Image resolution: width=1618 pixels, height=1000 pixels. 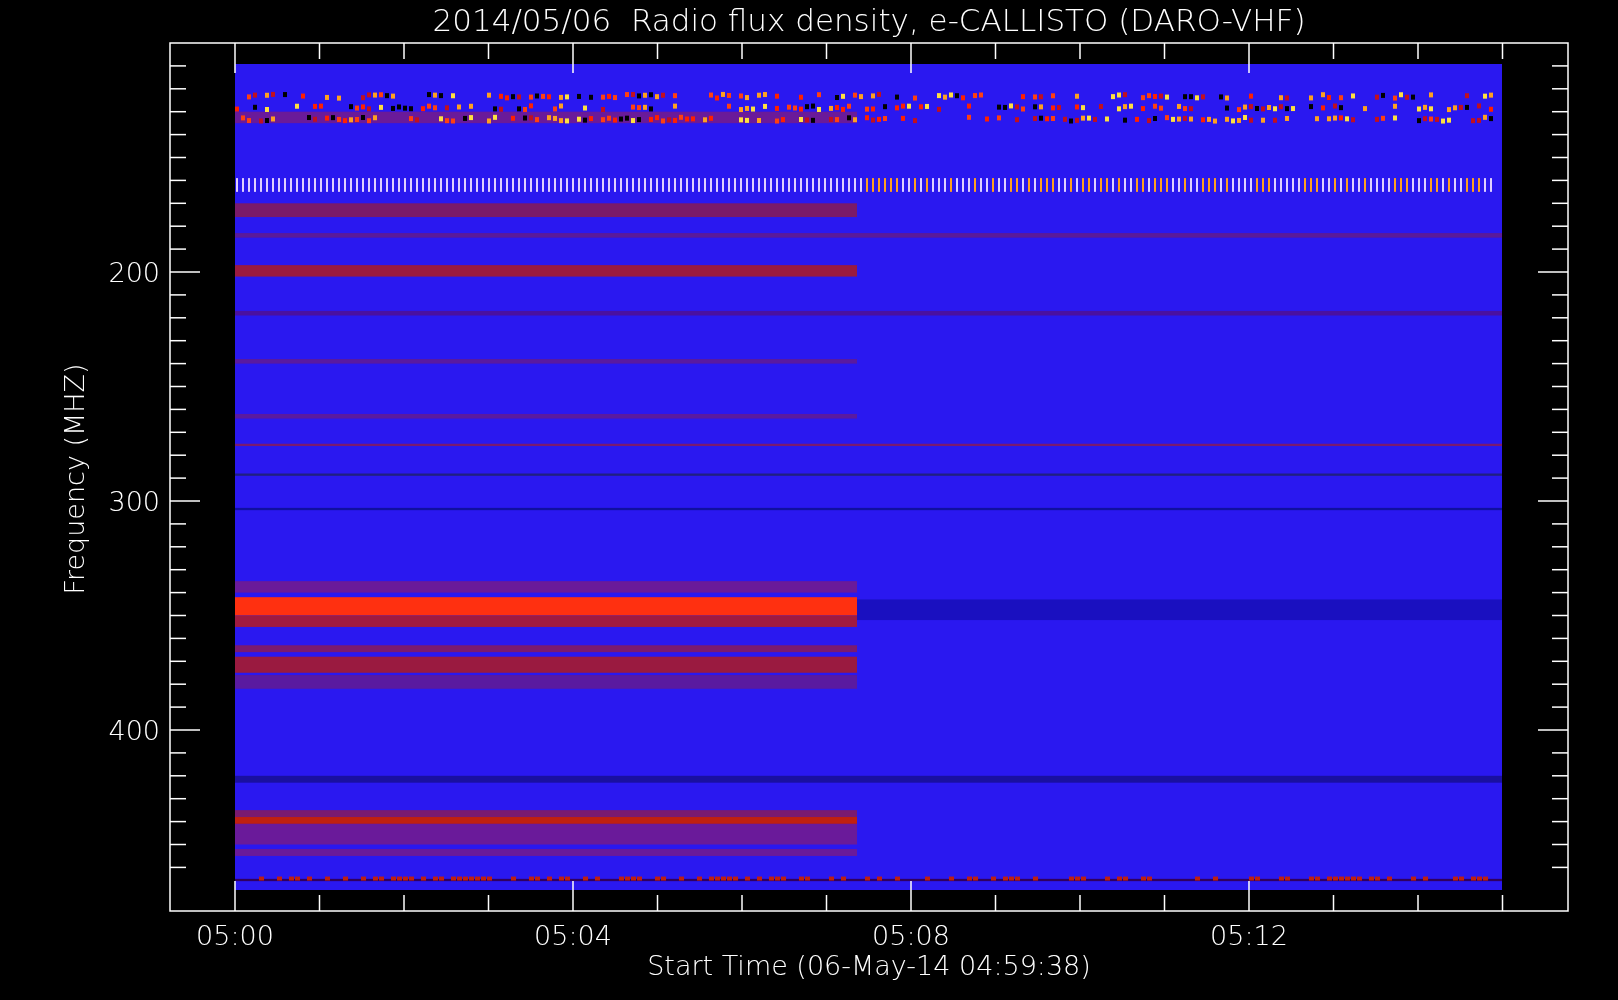 What do you see at coordinates (134, 730) in the screenshot?
I see `tick-label: 400` at bounding box center [134, 730].